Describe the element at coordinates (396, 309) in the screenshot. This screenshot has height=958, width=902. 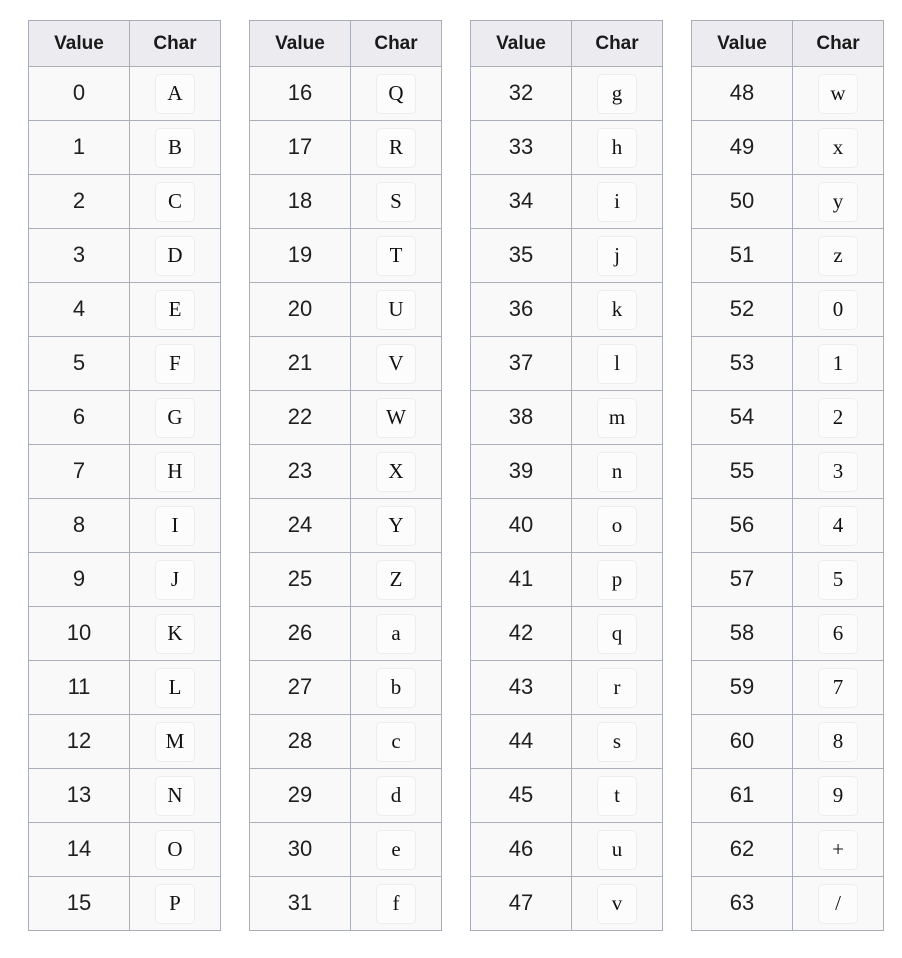
I see `char-code-box: U` at that location.